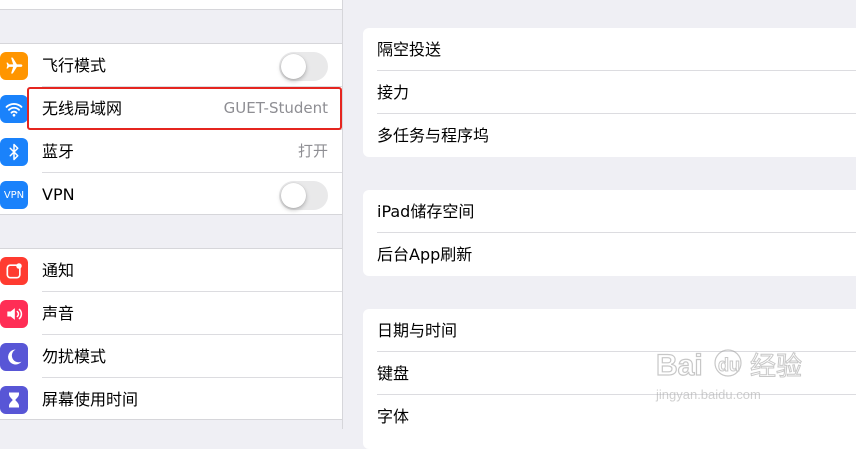 The width and height of the screenshot is (856, 449). I want to click on hourglass-icon, so click(14, 400).